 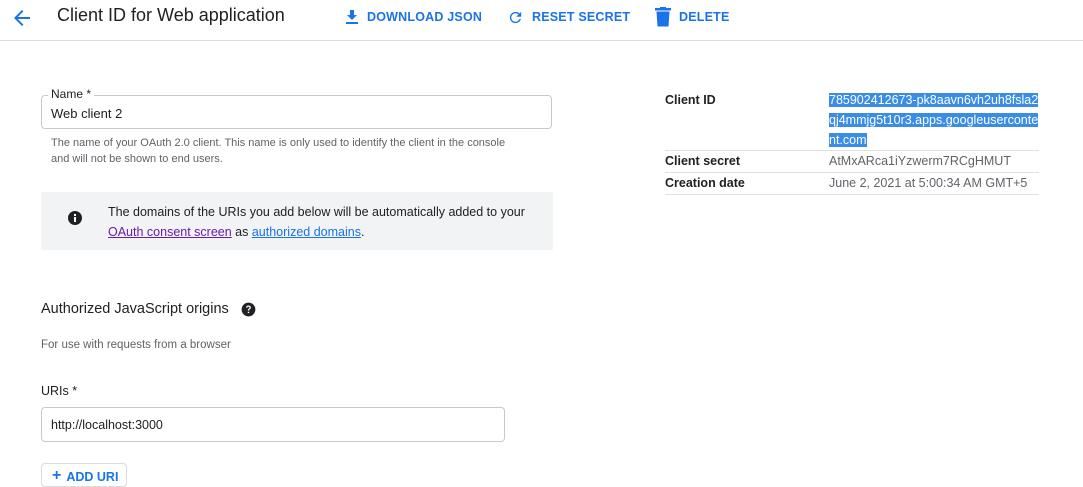 What do you see at coordinates (71, 94) in the screenshot?
I see `name-field-label: Name *` at bounding box center [71, 94].